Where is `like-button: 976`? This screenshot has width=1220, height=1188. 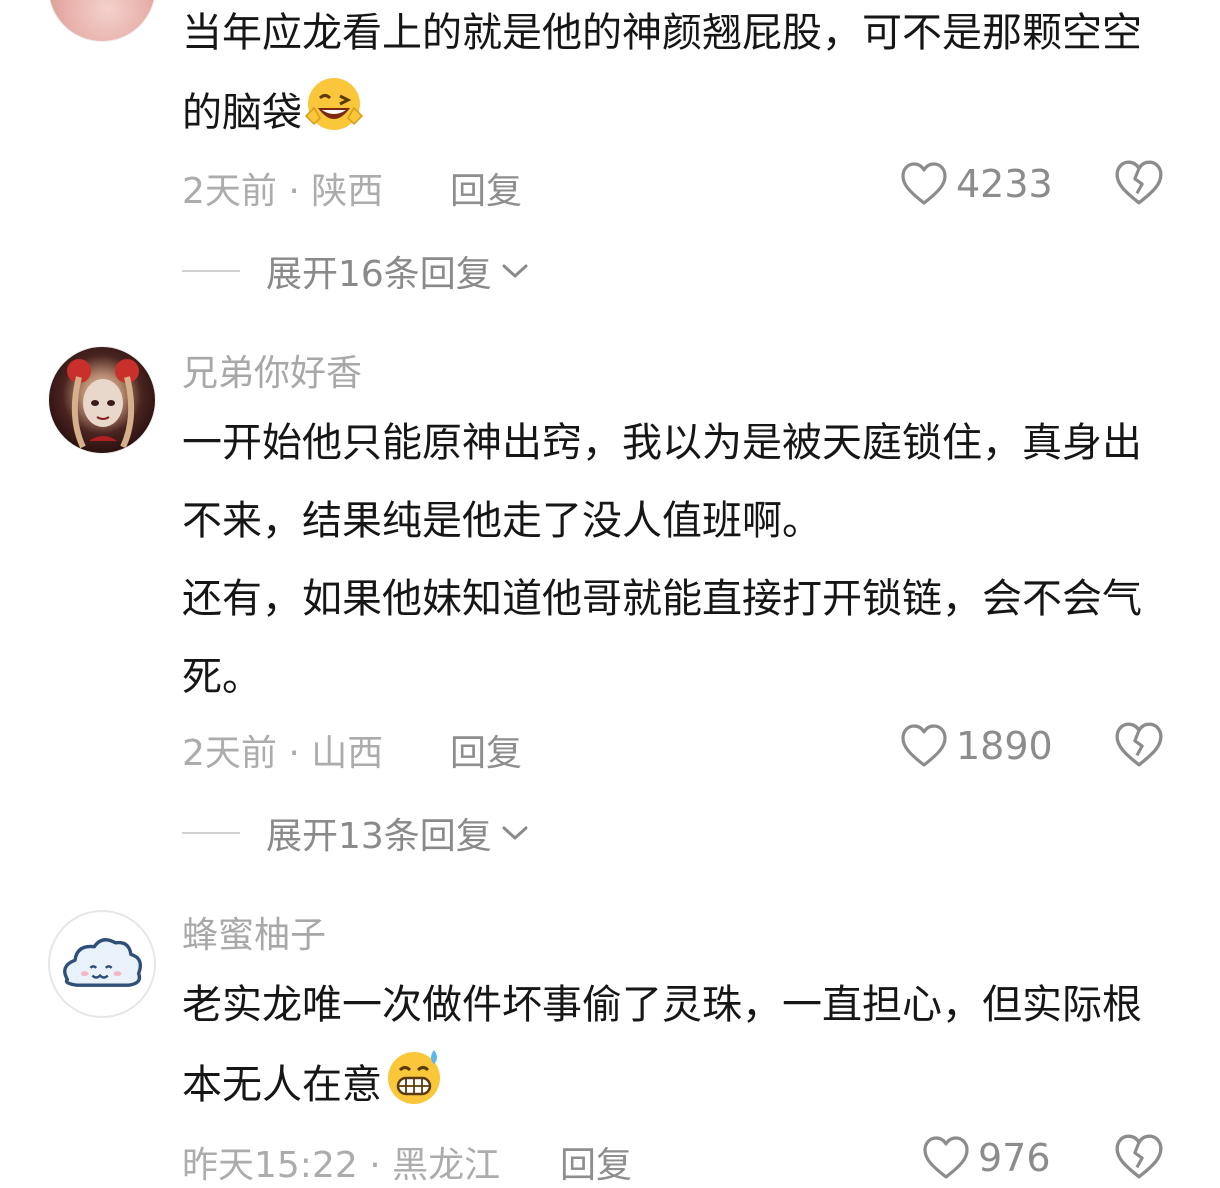
like-button: 976 is located at coordinates (986, 1158).